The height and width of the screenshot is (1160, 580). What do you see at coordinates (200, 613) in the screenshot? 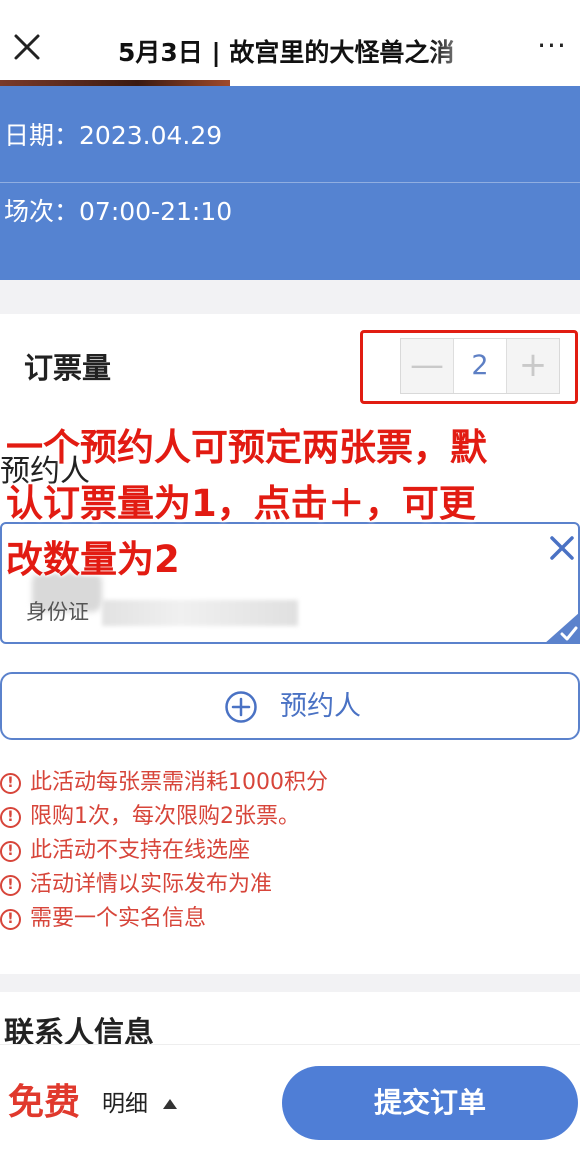
I see `id-number-redacted` at bounding box center [200, 613].